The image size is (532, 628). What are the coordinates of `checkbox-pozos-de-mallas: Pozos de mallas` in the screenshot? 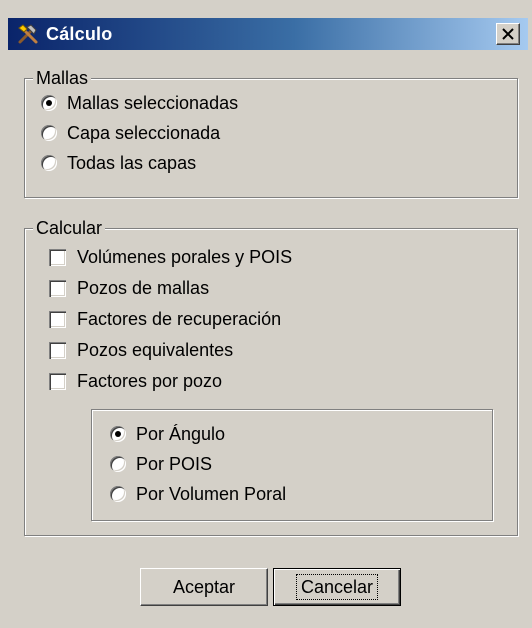 It's located at (129, 288).